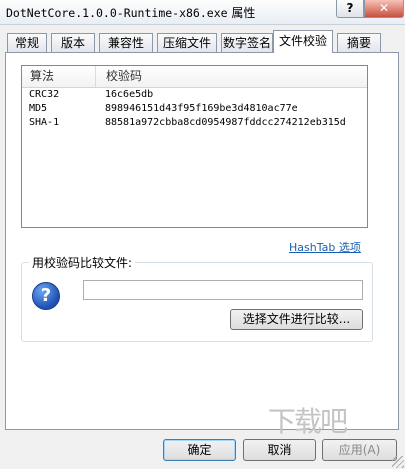  Describe the element at coordinates (243, 13) in the screenshot. I see `title-suffix: 属性` at that location.